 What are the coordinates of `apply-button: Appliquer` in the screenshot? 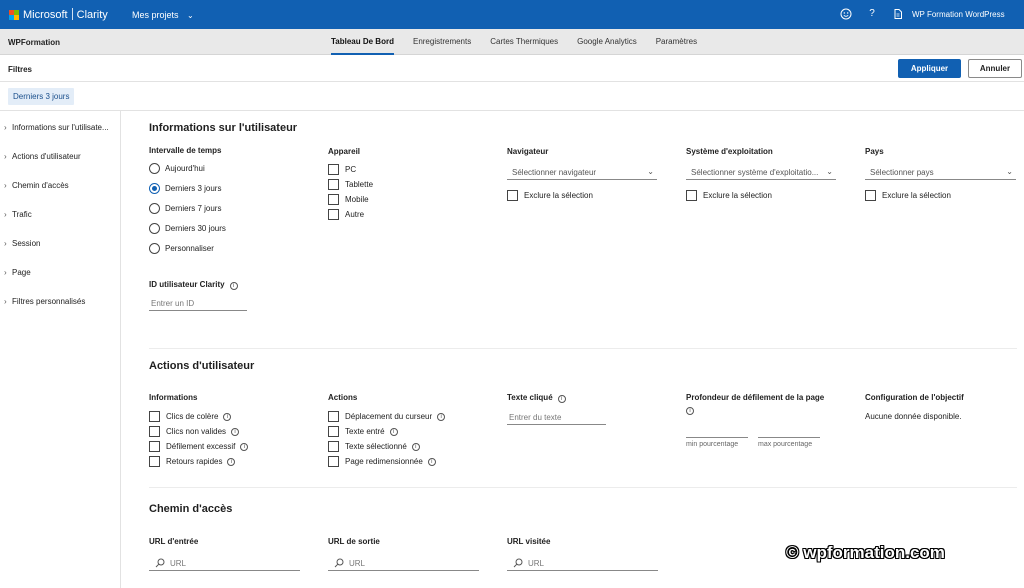 It's located at (929, 68).